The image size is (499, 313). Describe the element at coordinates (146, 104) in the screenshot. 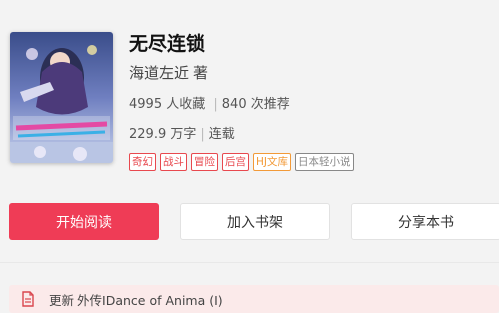

I see `favorites-count: 4995` at that location.